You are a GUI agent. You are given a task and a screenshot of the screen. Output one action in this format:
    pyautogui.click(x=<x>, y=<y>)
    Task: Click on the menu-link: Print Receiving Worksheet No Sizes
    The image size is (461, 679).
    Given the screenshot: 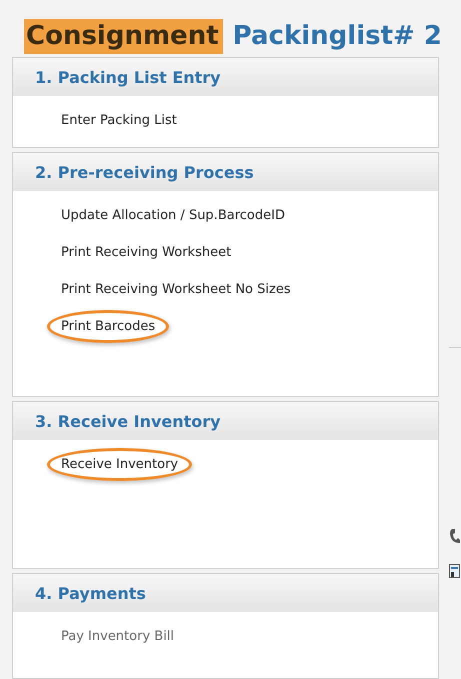 What is the action you would take?
    pyautogui.click(x=176, y=289)
    